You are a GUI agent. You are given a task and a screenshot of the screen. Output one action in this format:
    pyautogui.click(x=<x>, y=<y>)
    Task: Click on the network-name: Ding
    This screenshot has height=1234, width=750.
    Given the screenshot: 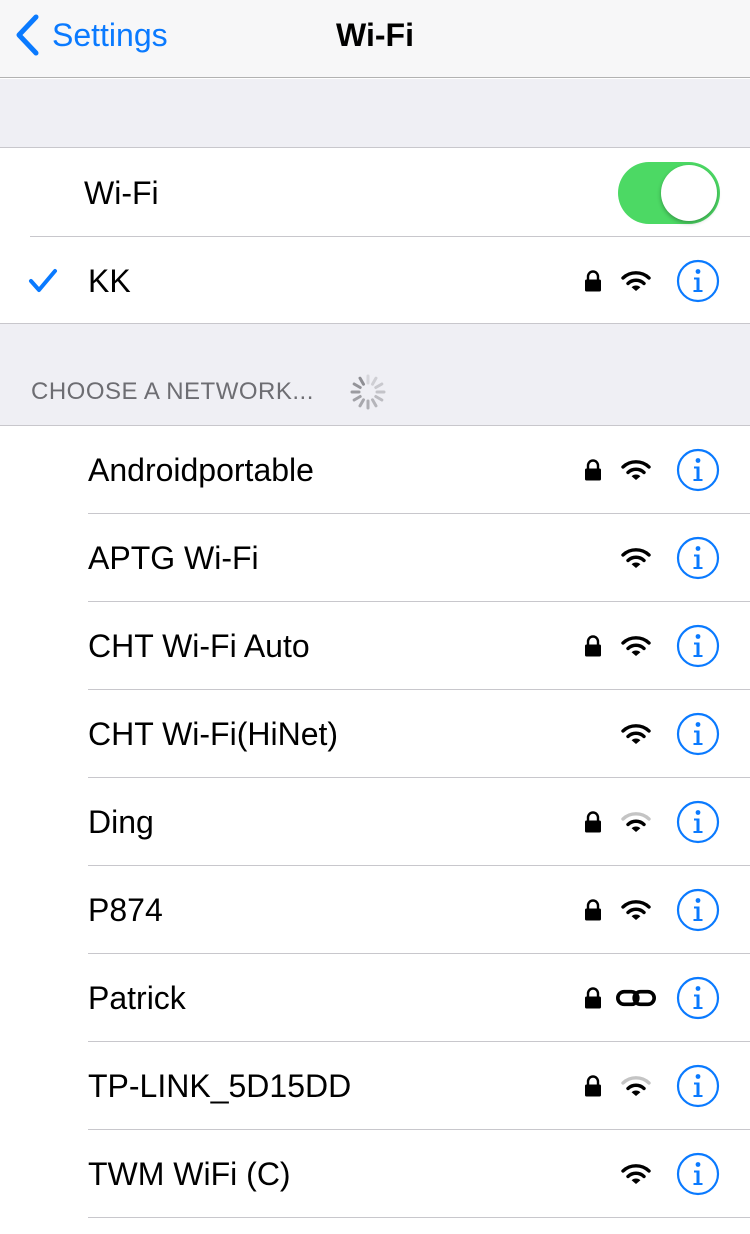 What is the action you would take?
    pyautogui.click(x=121, y=822)
    